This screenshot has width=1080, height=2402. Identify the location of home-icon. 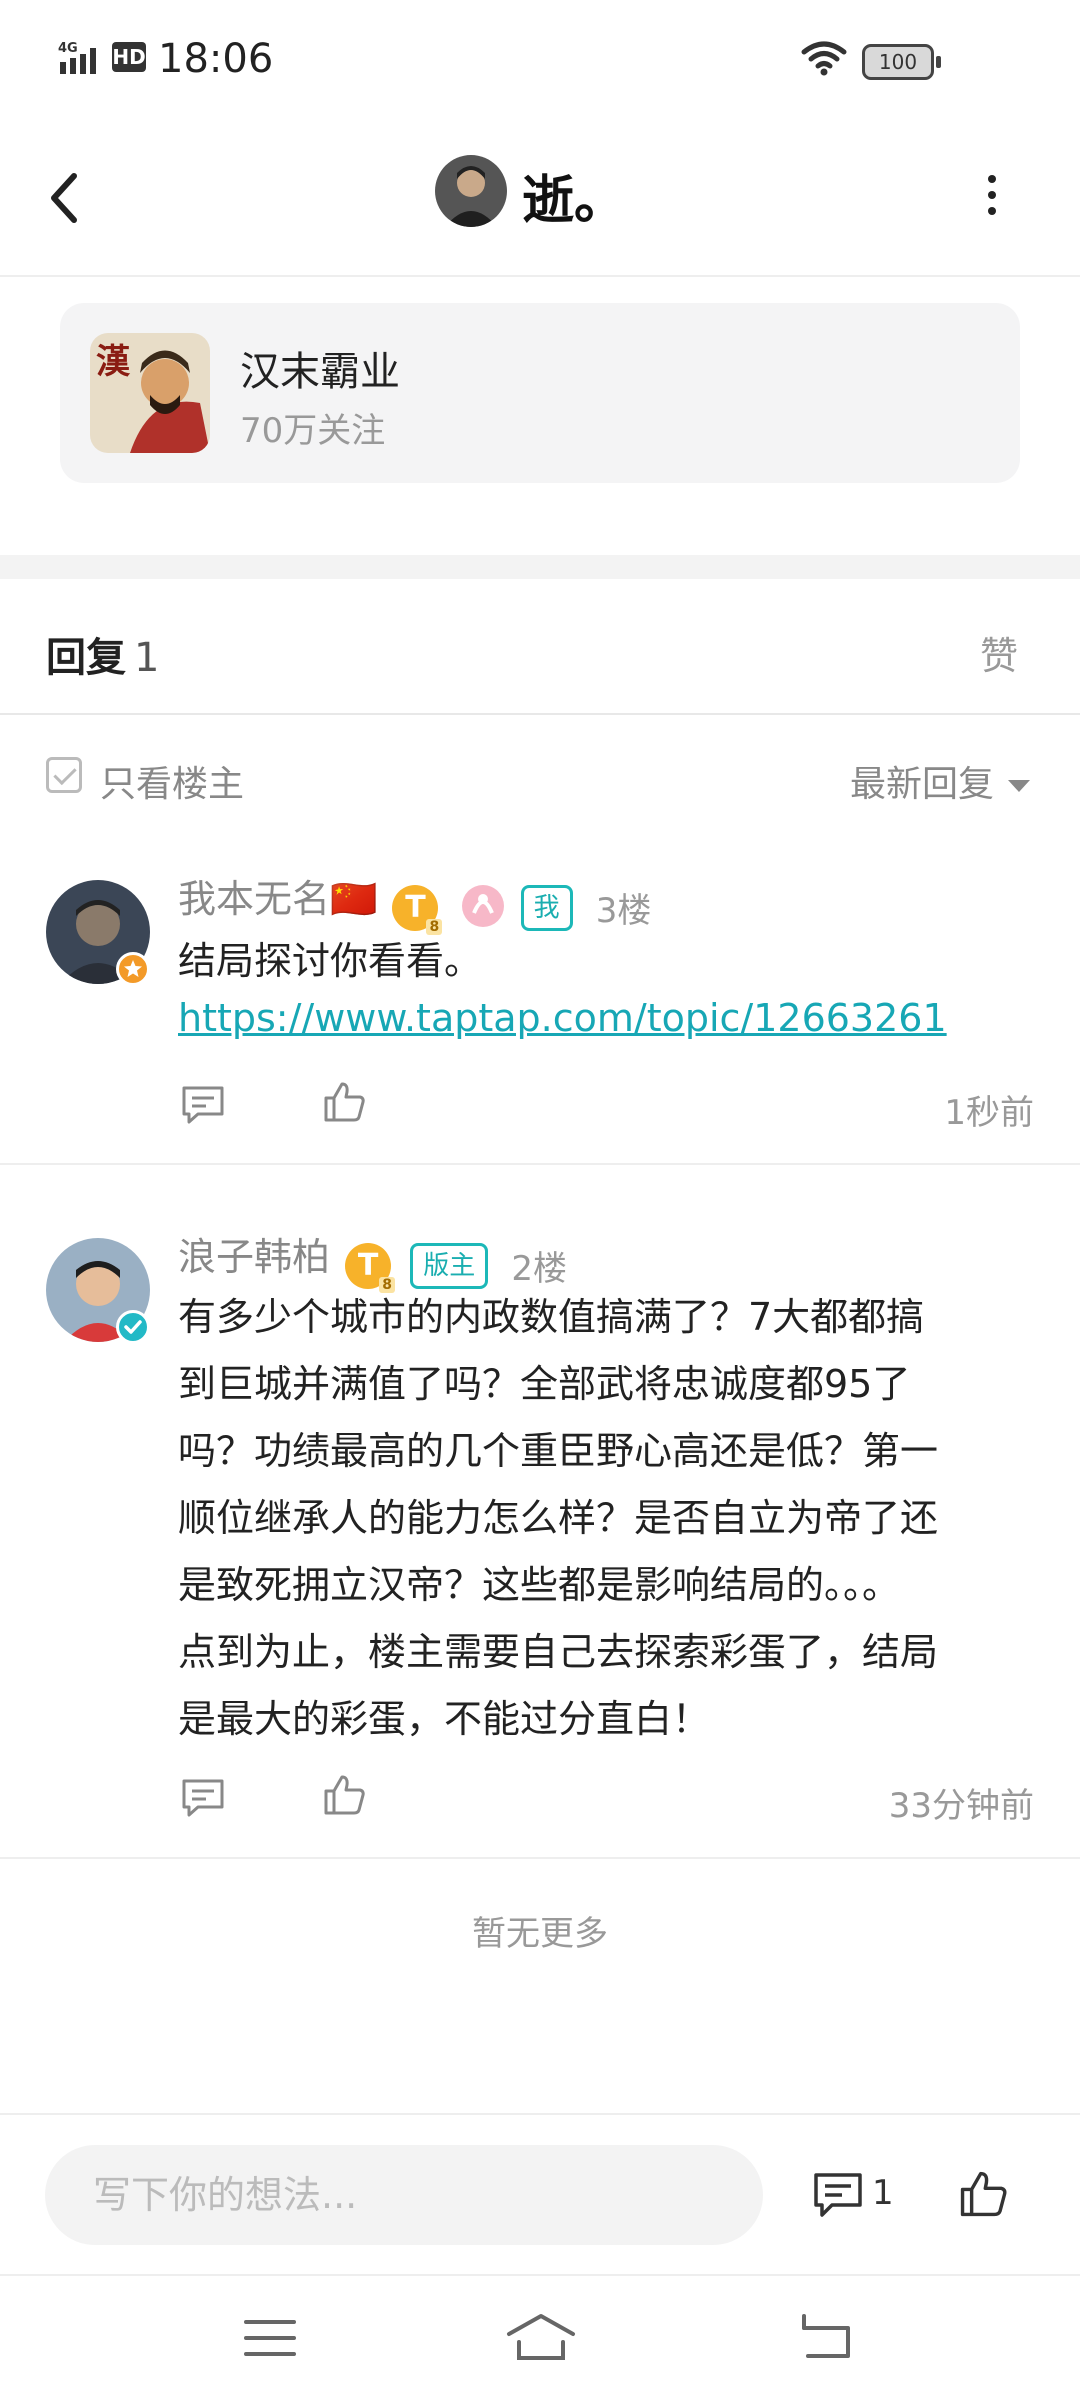
(541, 2337).